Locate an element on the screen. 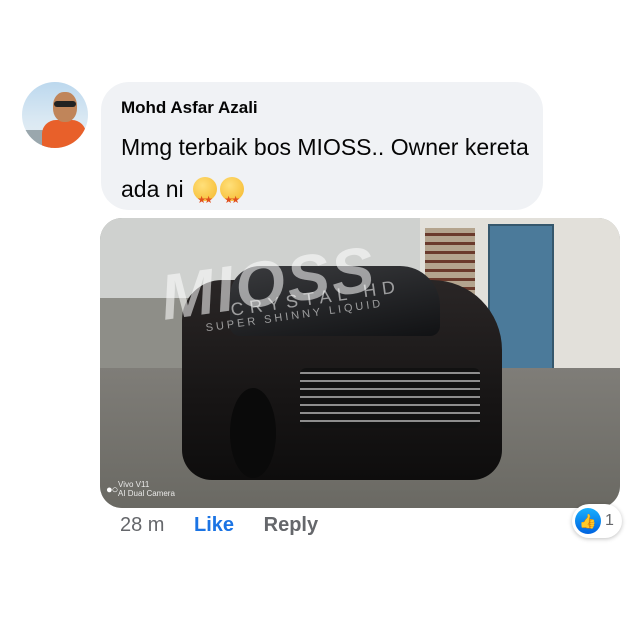 The image size is (640, 640). camera-label: AI Dual Camera is located at coordinates (146, 493).